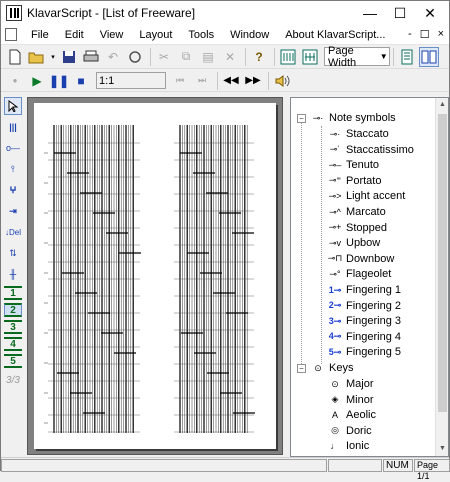 Image resolution: width=450 pixels, height=482 pixels. I want to click on single-page-icon, so click(407, 57).